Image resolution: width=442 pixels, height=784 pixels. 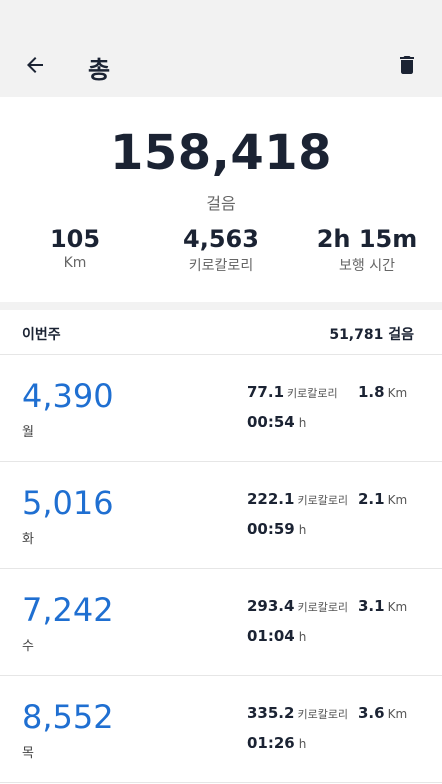 I want to click on day-distance-value: 2.1, so click(x=371, y=499).